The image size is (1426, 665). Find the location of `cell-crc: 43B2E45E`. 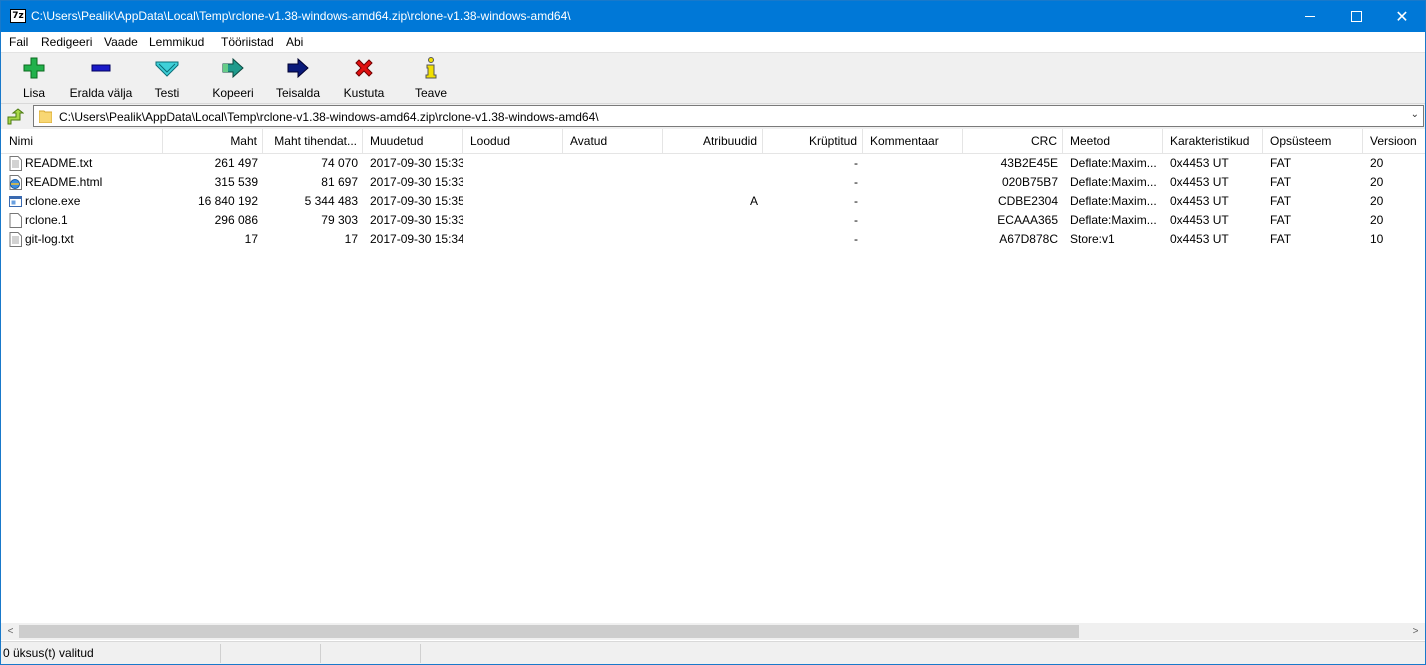

cell-crc: 43B2E45E is located at coordinates (1029, 163).